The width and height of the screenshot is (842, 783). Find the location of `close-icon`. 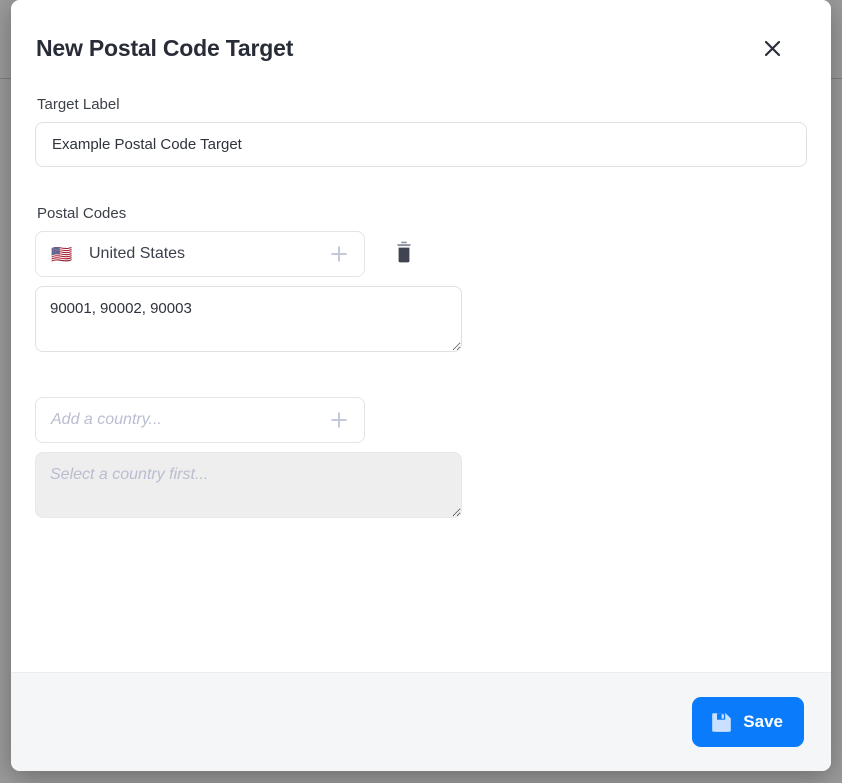

close-icon is located at coordinates (772, 48).